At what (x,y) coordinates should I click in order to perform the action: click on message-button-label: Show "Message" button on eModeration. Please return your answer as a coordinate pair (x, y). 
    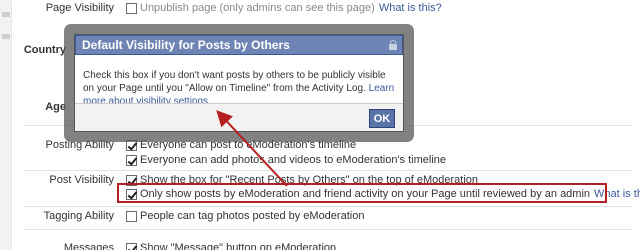
    Looking at the image, I should click on (238, 246).